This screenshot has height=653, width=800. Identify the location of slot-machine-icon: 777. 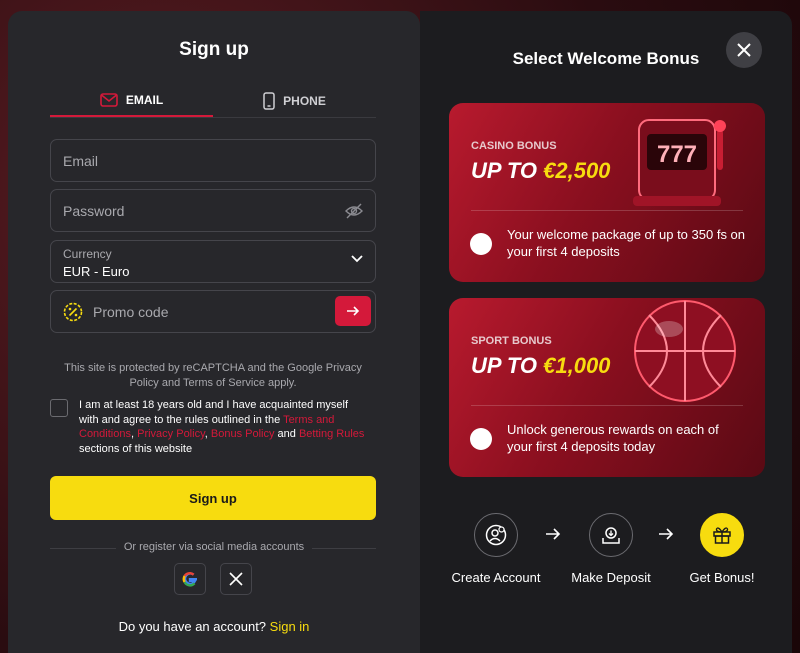
(679, 162).